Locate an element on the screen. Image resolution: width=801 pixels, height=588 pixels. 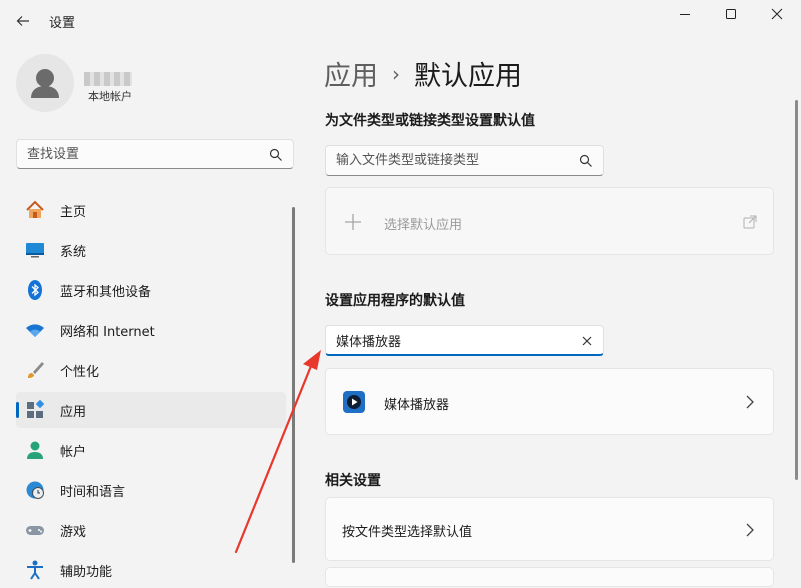
system-icon is located at coordinates (35, 250).